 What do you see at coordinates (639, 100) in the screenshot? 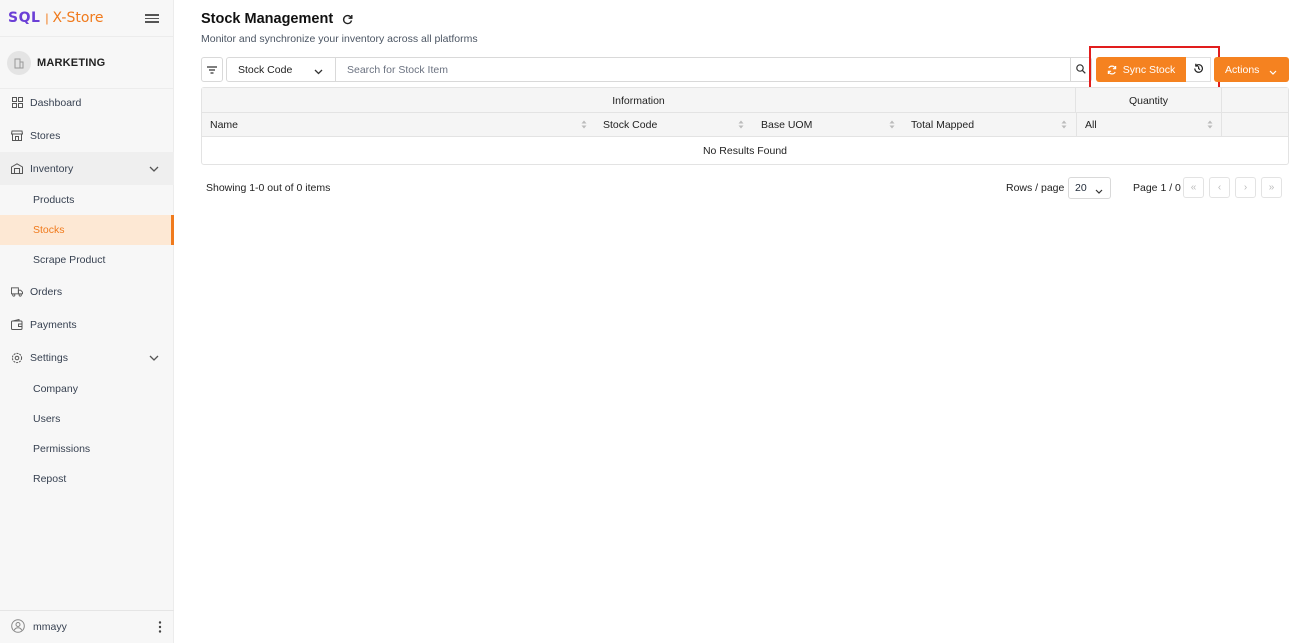
I see `group-header-information: Information` at bounding box center [639, 100].